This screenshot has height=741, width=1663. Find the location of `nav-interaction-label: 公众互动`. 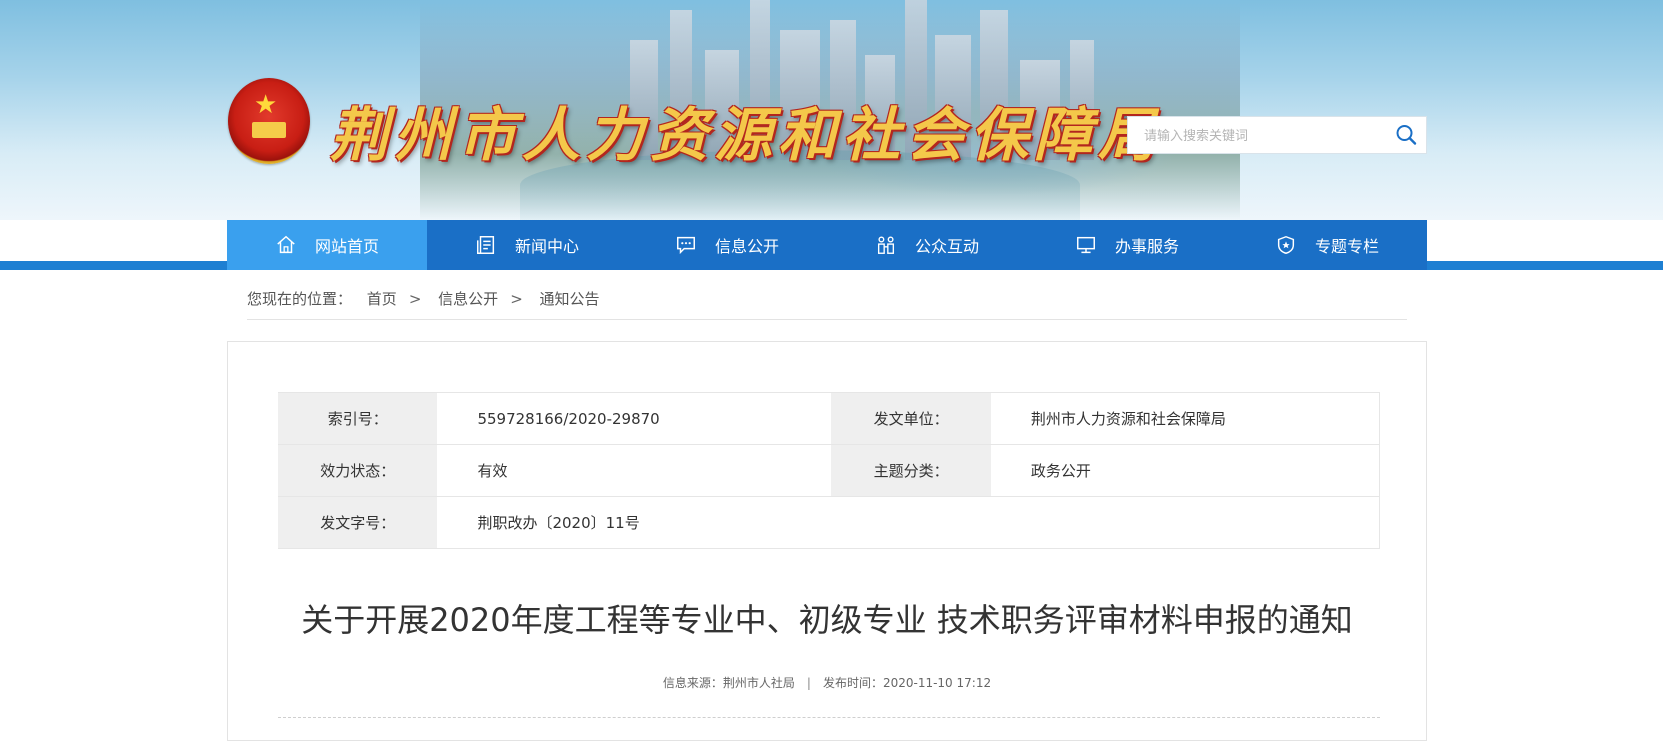

nav-interaction-label: 公众互动 is located at coordinates (946, 246).